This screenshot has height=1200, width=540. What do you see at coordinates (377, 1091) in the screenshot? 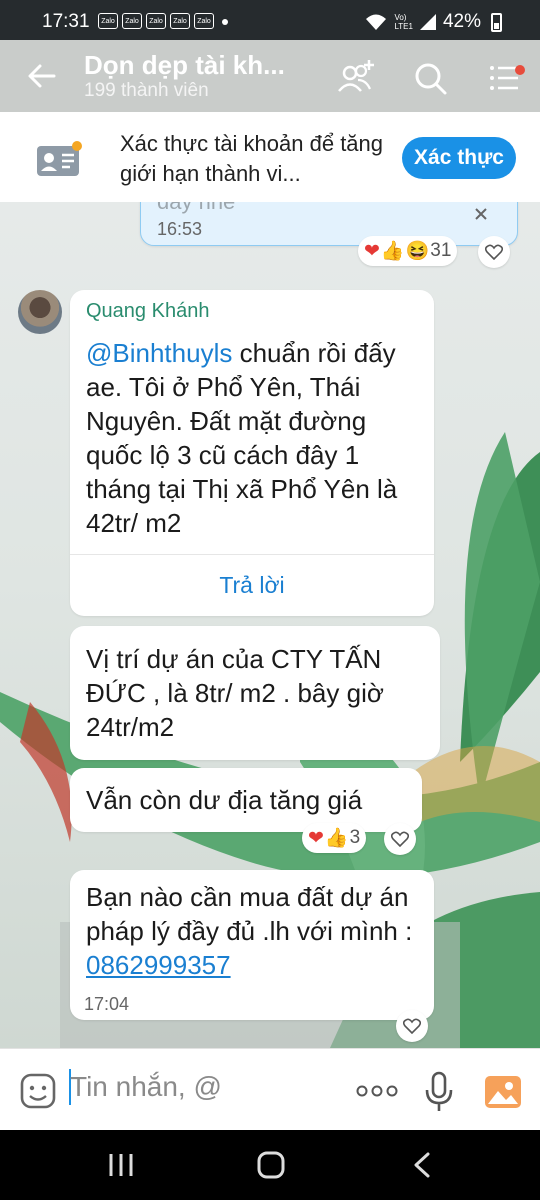
I see `more-options-icon` at bounding box center [377, 1091].